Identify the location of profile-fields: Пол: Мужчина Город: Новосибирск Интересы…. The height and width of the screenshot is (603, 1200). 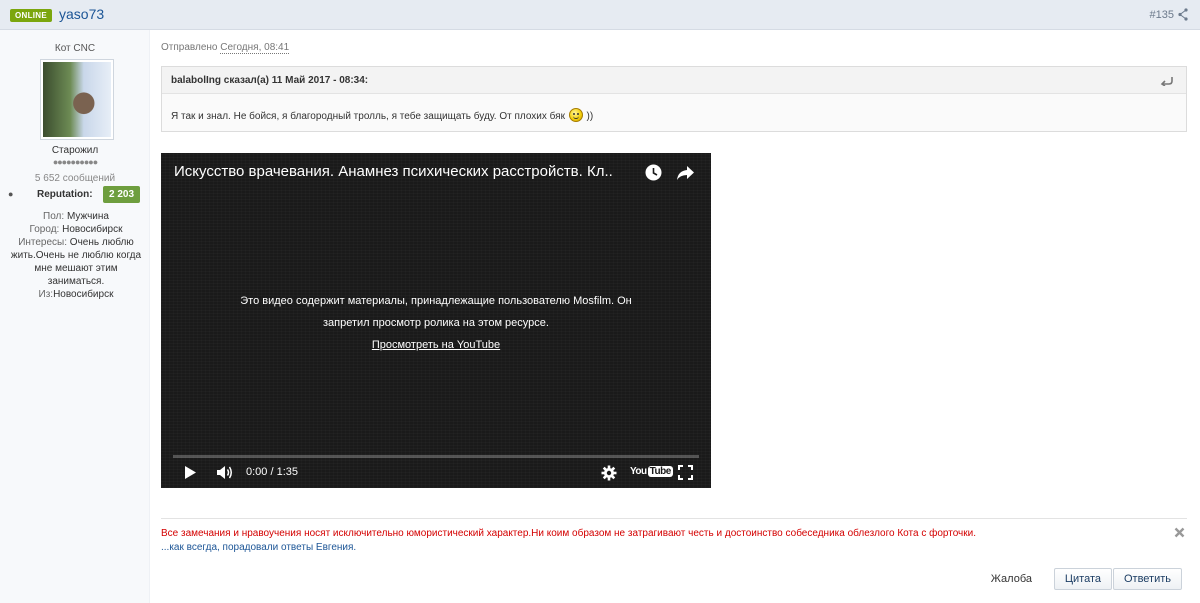
(76, 255).